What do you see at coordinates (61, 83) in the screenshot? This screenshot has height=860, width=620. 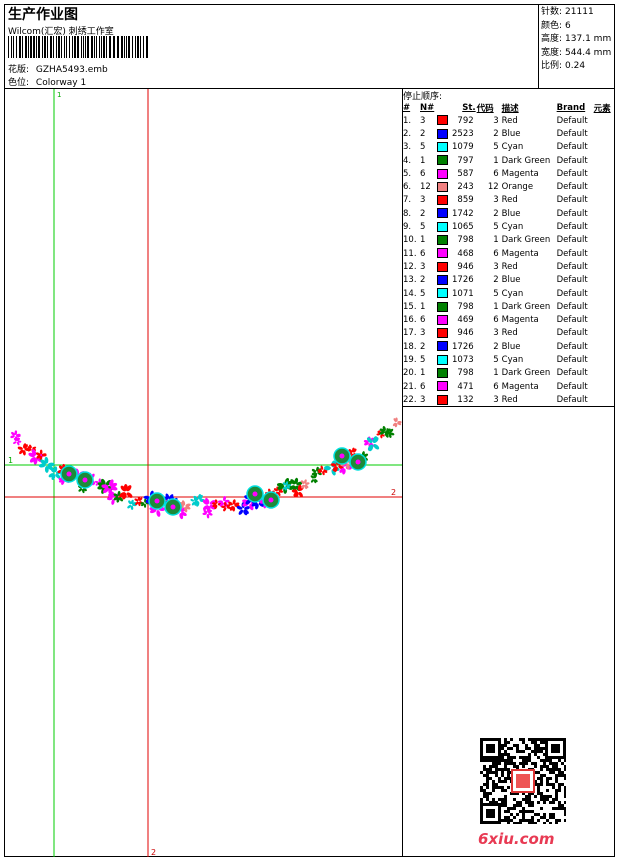 I see `colorway-value: Colorway 1` at bounding box center [61, 83].